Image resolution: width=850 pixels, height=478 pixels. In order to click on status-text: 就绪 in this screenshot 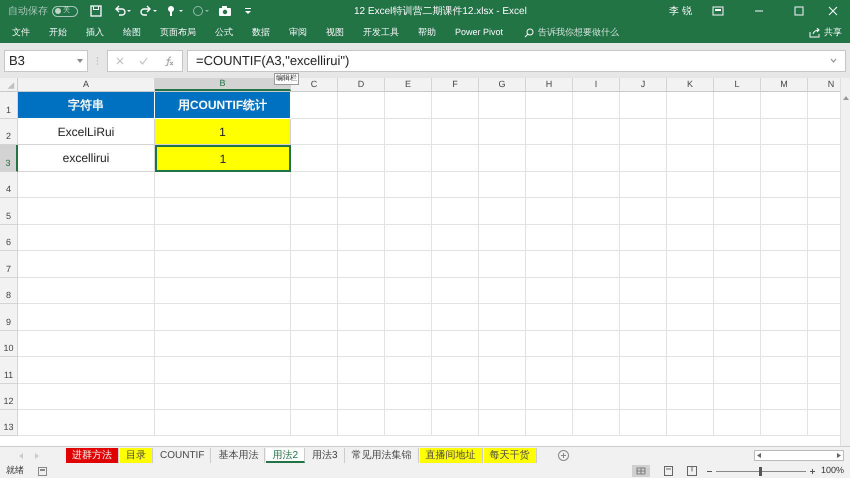, I will do `click(15, 471)`.